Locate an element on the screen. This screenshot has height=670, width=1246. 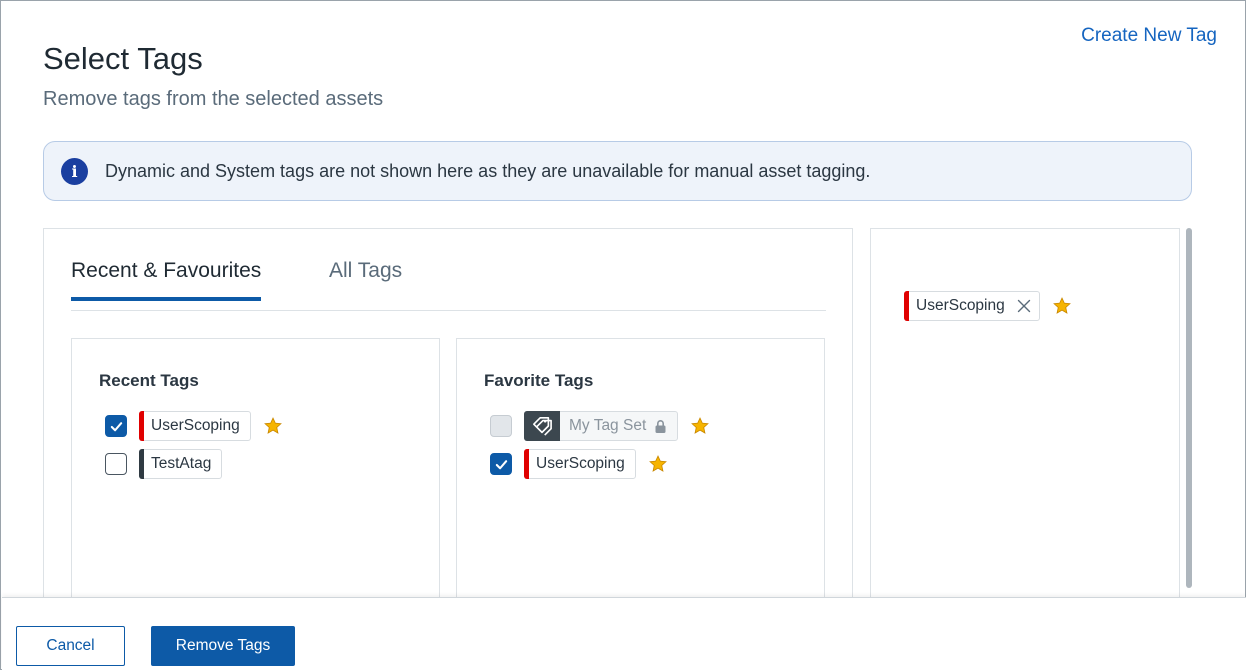
recent-tag-row: UserScoping is located at coordinates (194, 426).